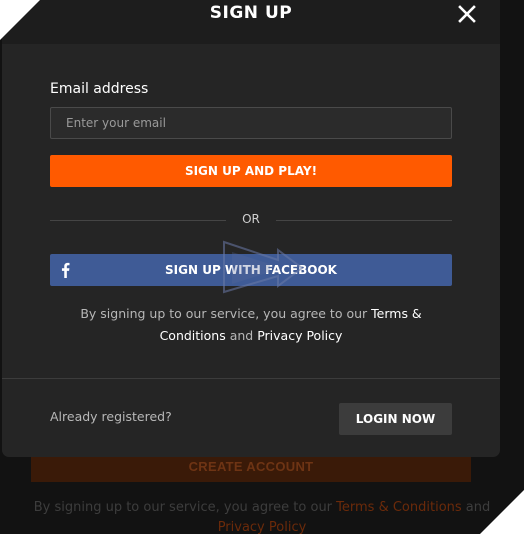  What do you see at coordinates (251, 171) in the screenshot?
I see `signup-and-play-button: SIGN UP AND PLAY!` at bounding box center [251, 171].